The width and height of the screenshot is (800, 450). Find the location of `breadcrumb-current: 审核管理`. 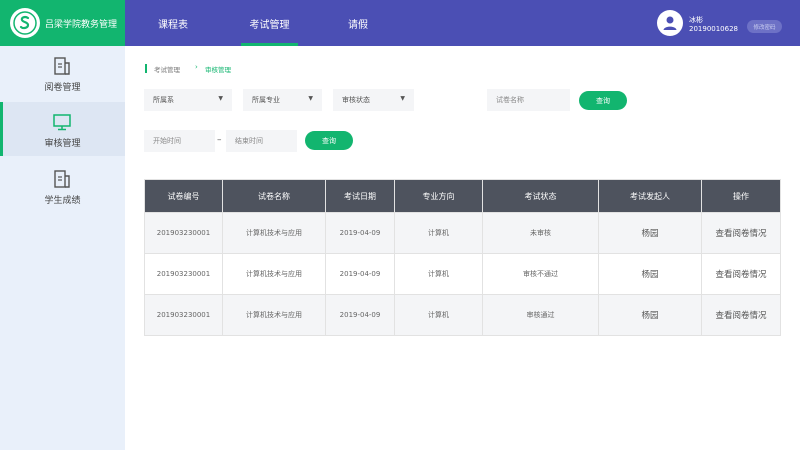

breadcrumb-current: 审核管理 is located at coordinates (218, 70).